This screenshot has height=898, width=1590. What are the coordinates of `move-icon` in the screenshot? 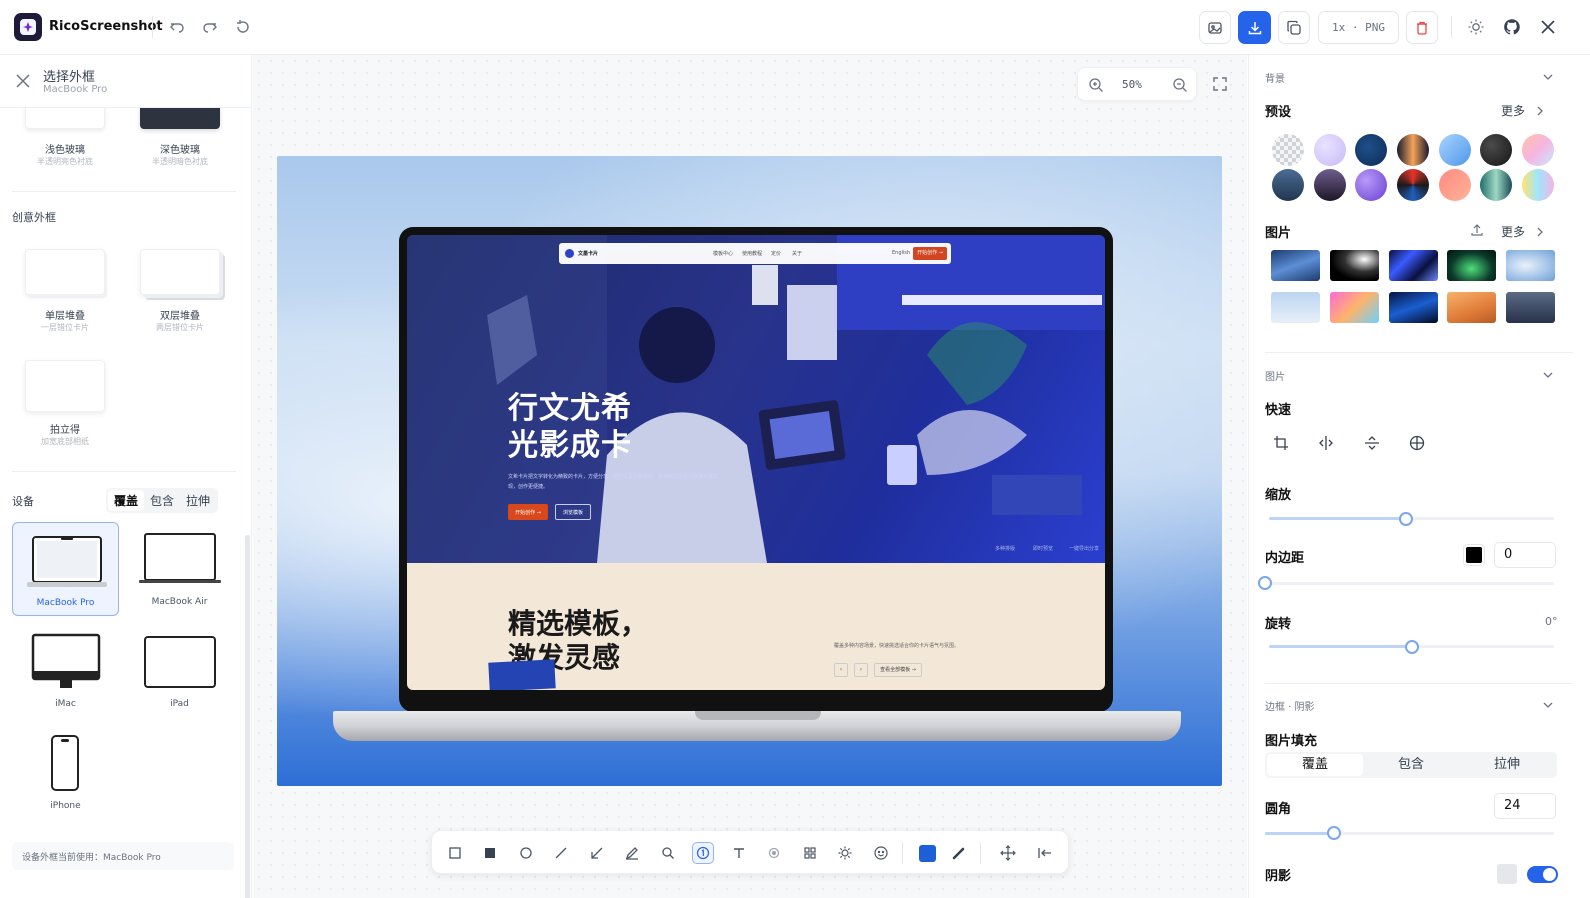 It's located at (1008, 853).